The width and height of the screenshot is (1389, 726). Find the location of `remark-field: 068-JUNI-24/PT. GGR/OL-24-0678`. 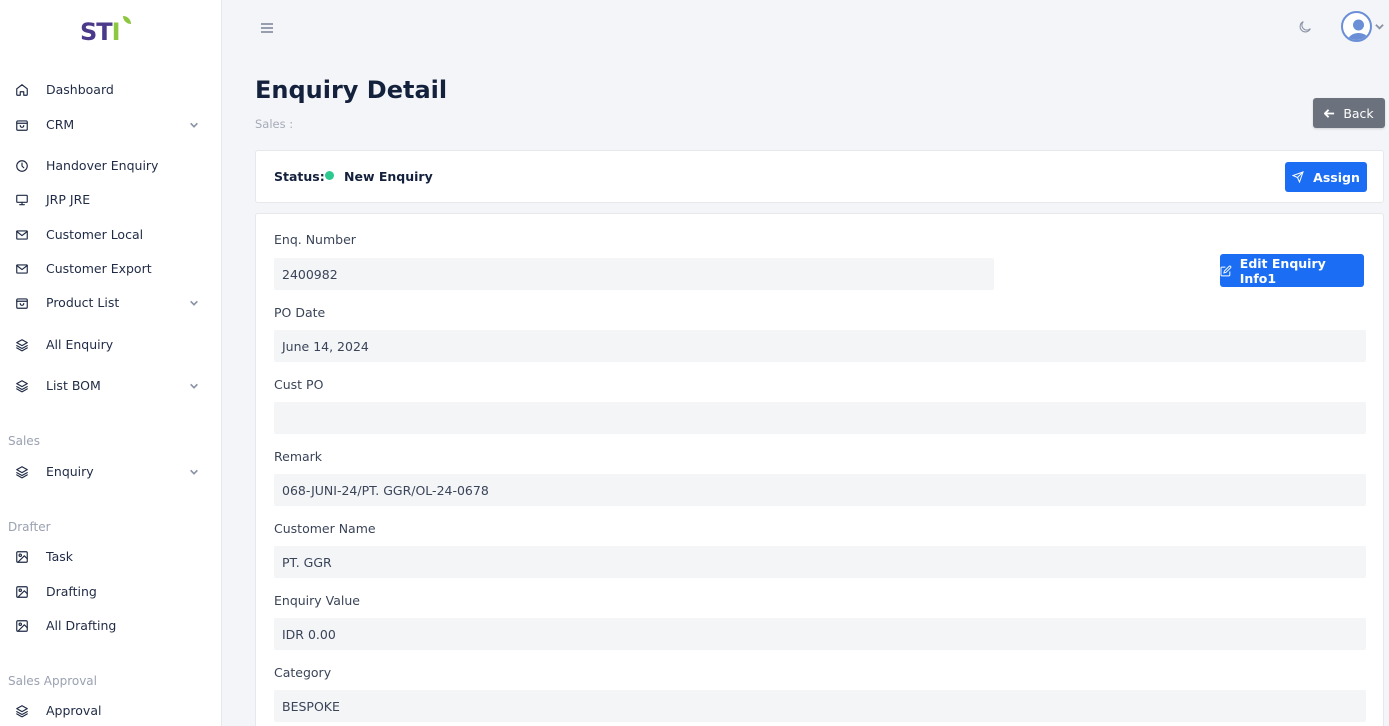

remark-field: 068-JUNI-24/PT. GGR/OL-24-0678 is located at coordinates (820, 490).